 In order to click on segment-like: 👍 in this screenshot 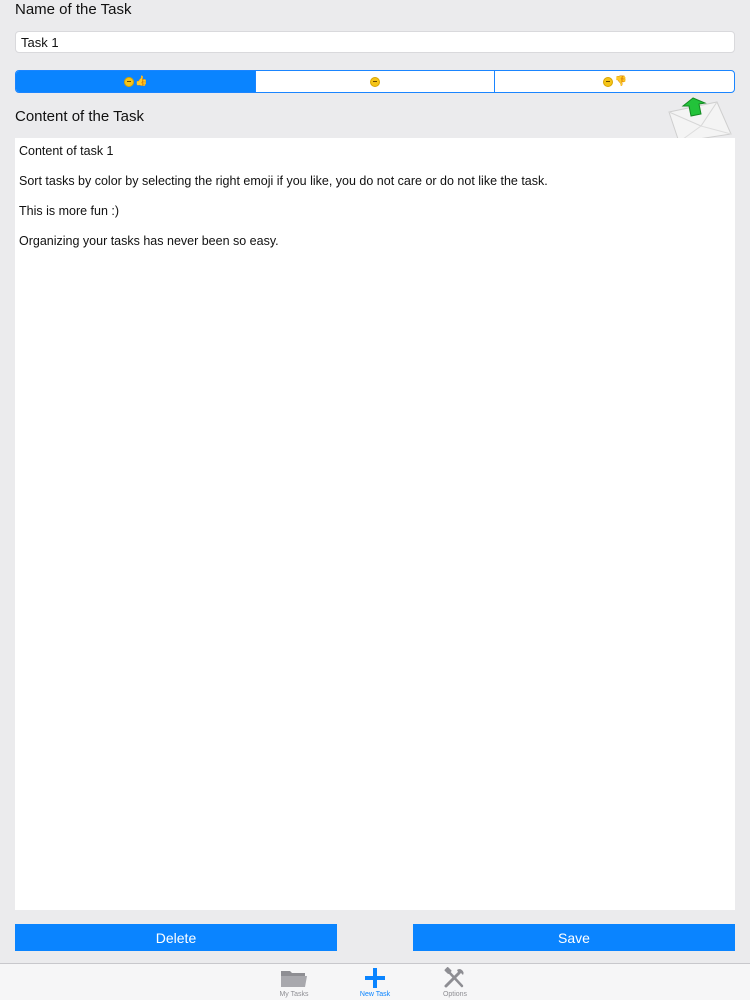, I will do `click(136, 81)`.